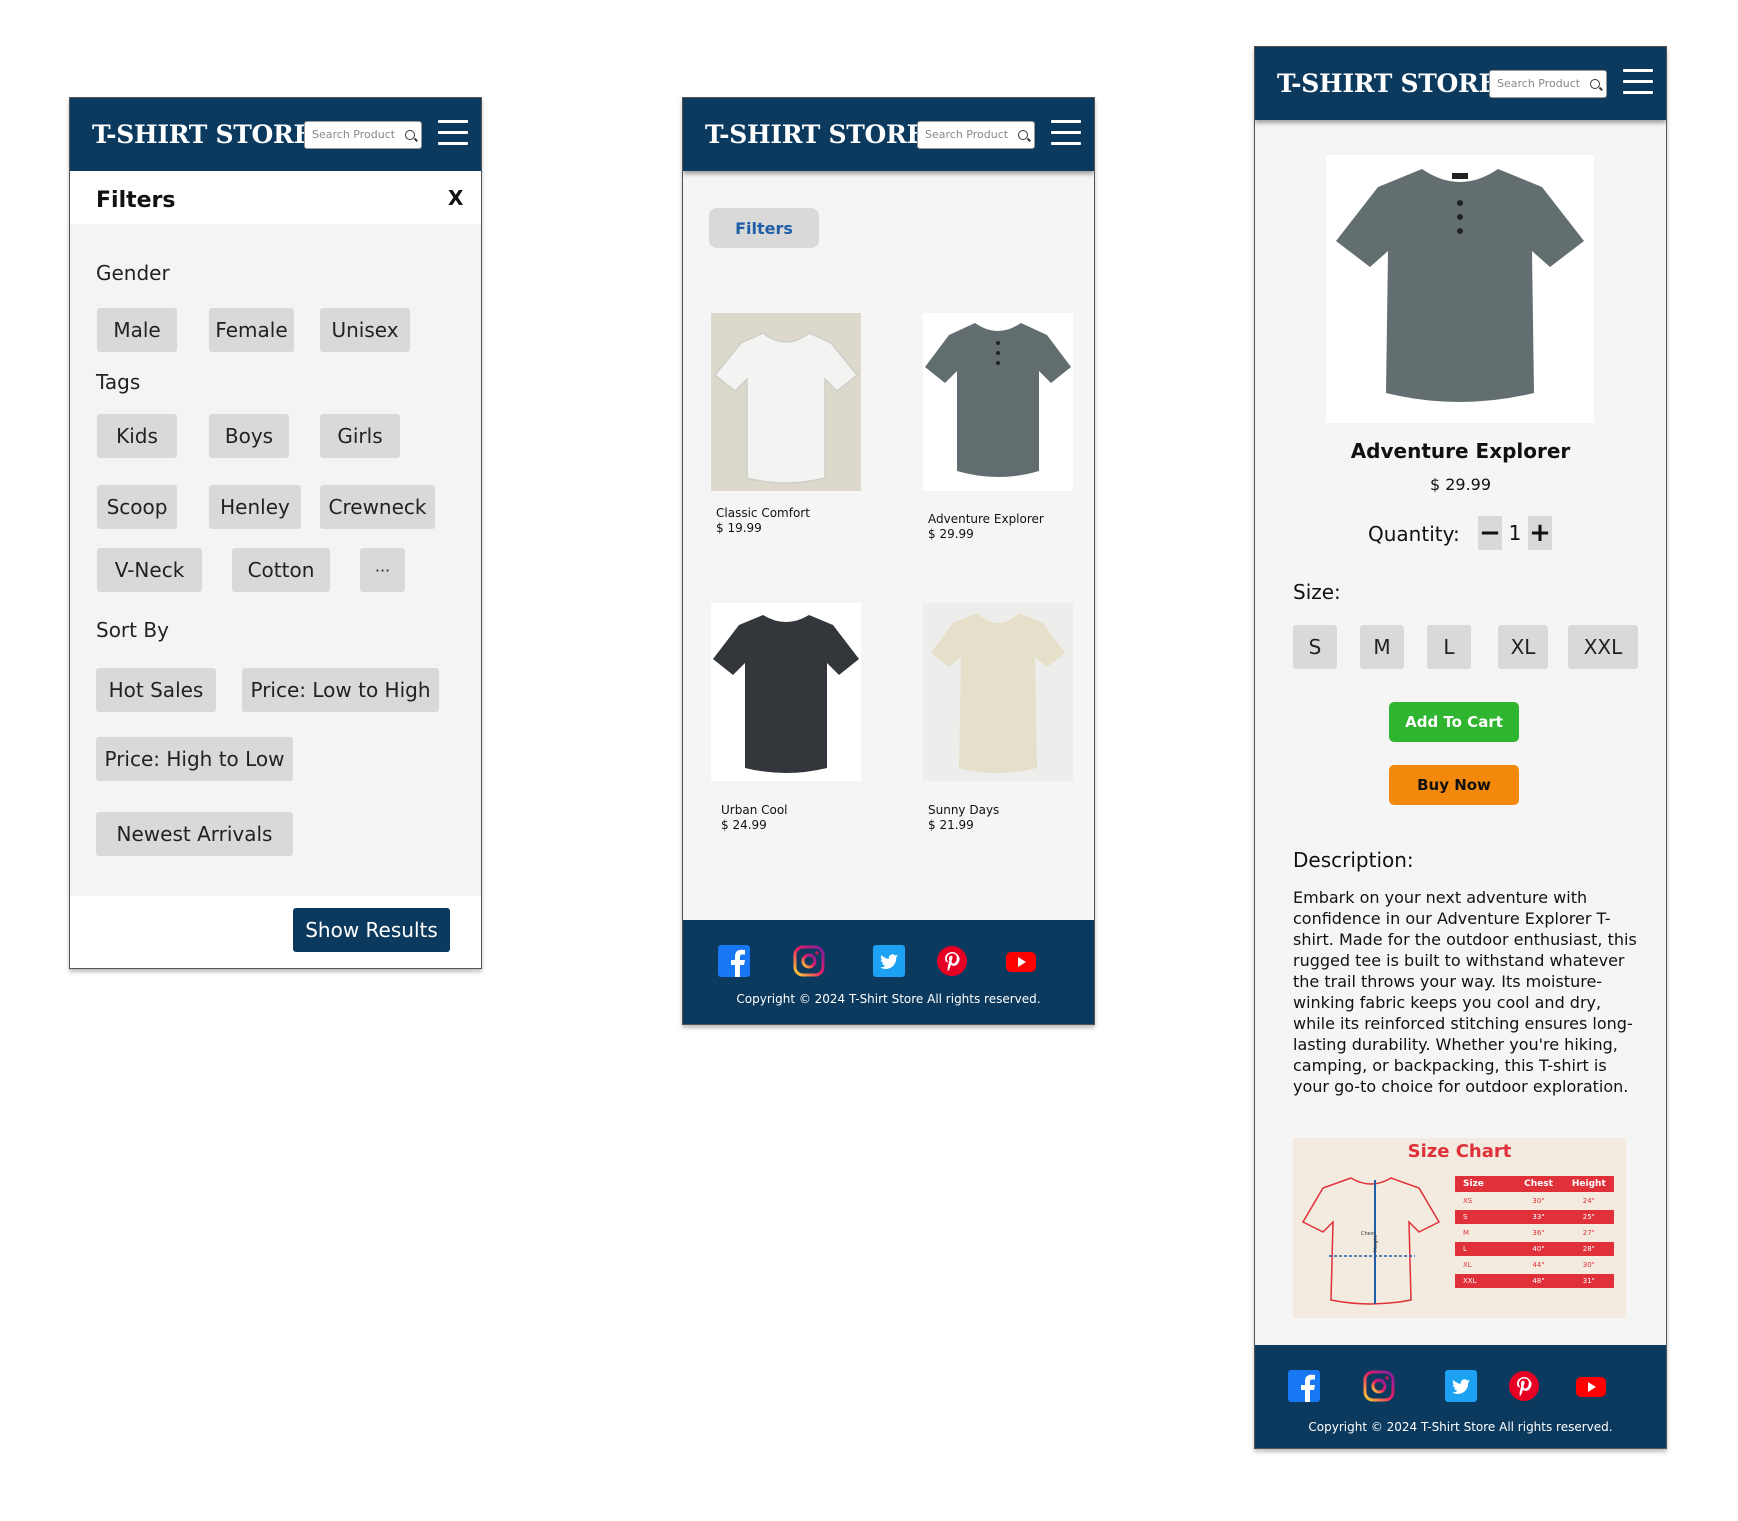 The height and width of the screenshot is (1521, 1738). Describe the element at coordinates (1454, 722) in the screenshot. I see `add-to-cart-button: Add To Cart` at that location.